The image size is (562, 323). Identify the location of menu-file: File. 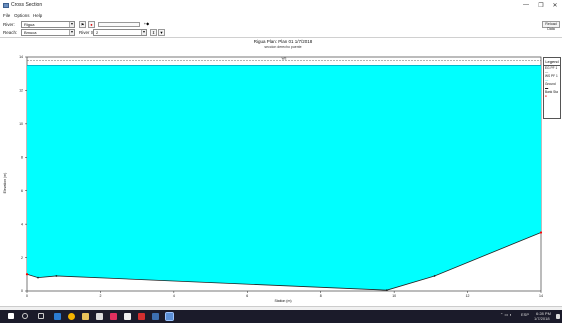
(6, 15).